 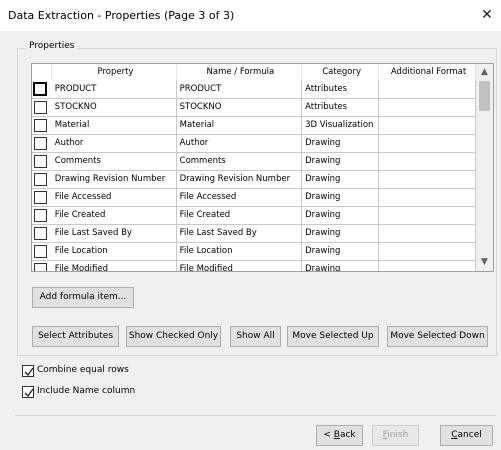 I want to click on checkmark-icon, so click(x=29, y=393).